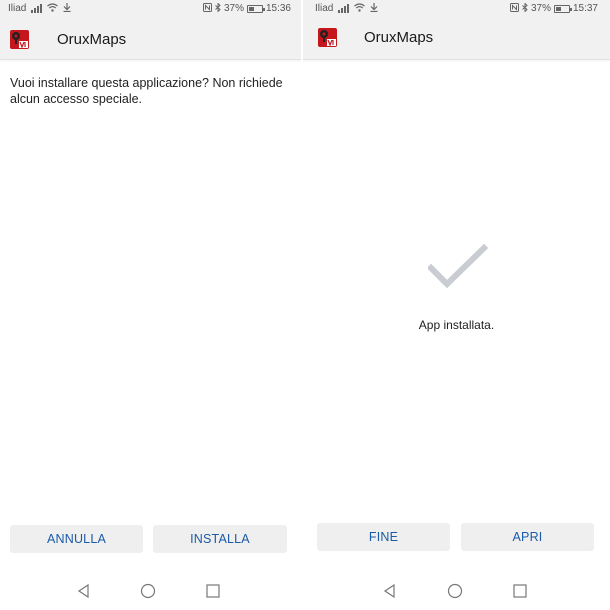  Describe the element at coordinates (456, 9) in the screenshot. I see `status-bar: Iliad 37% 15:37` at that location.